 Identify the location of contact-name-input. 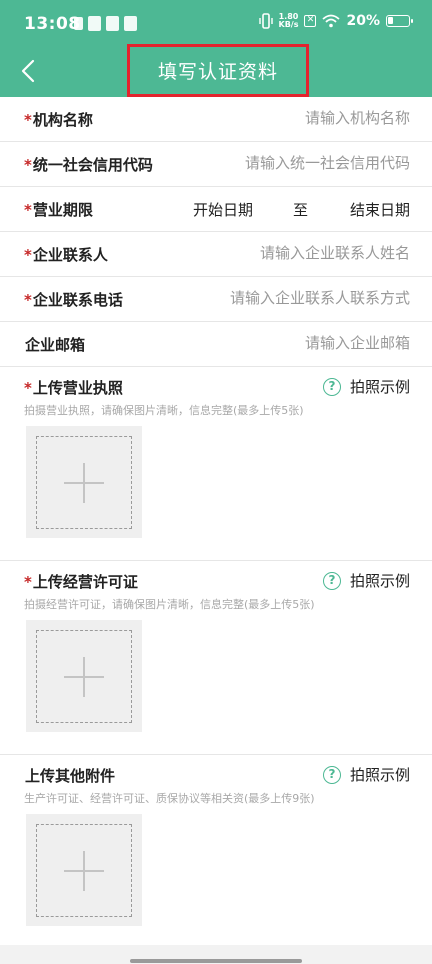
(290, 253).